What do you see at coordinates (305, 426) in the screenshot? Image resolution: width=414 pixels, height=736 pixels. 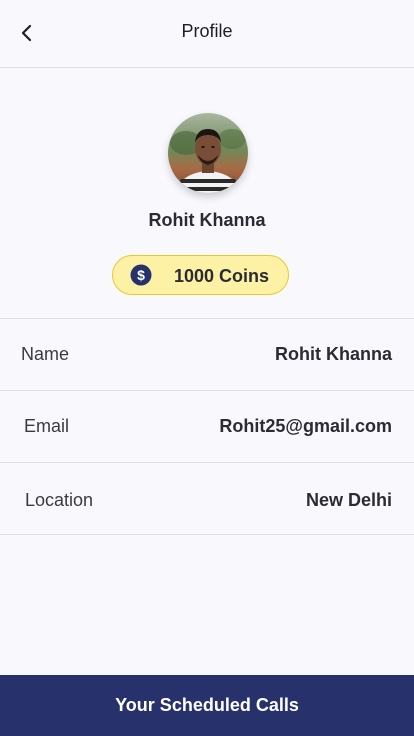 I see `detail-value: Rohit25@gmail.com` at bounding box center [305, 426].